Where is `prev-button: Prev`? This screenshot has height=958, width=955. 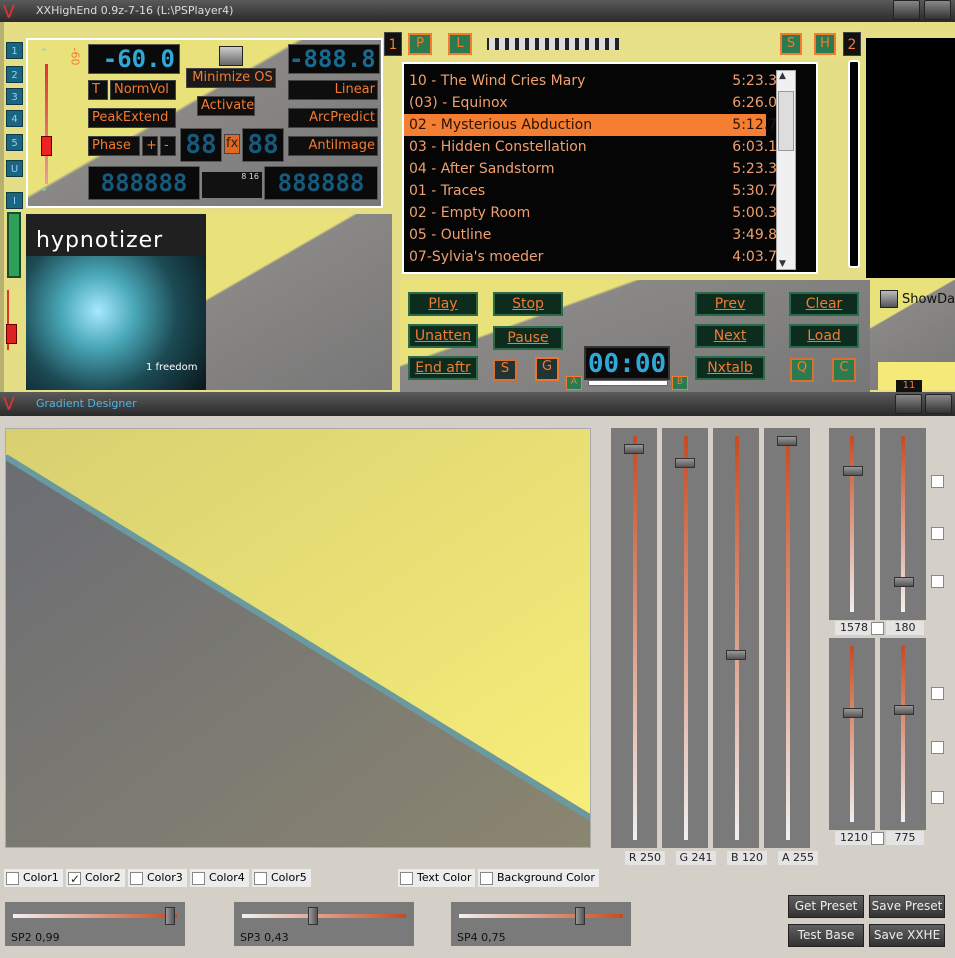
prev-button: Prev is located at coordinates (730, 304).